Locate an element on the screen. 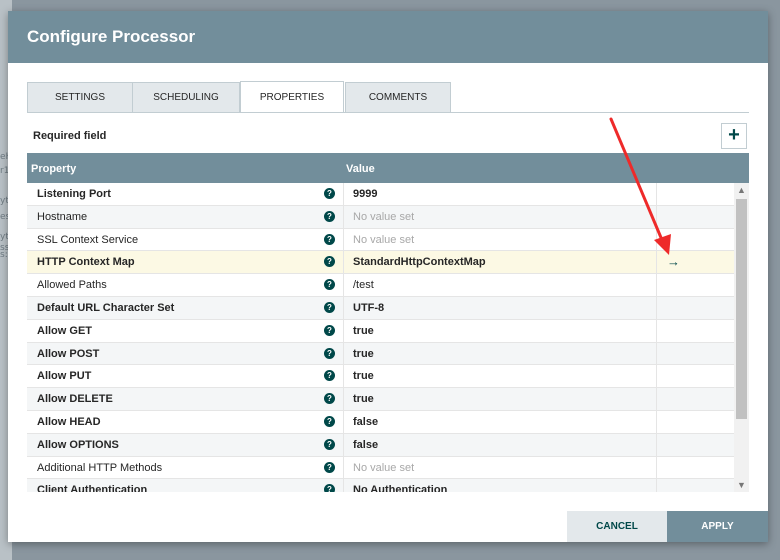  go-to-service-icon: → is located at coordinates (673, 261).